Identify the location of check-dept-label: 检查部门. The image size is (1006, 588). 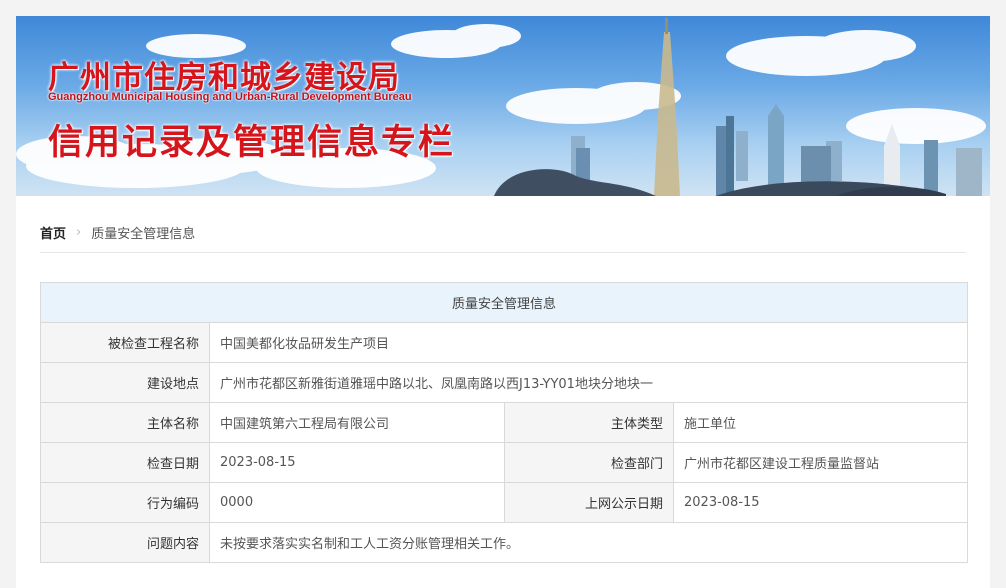
(589, 462).